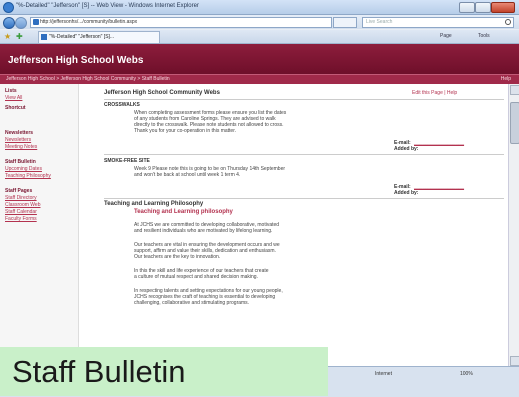 The height and width of the screenshot is (397, 519). I want to click on item1-title: CROSSWALKS, so click(122, 105).